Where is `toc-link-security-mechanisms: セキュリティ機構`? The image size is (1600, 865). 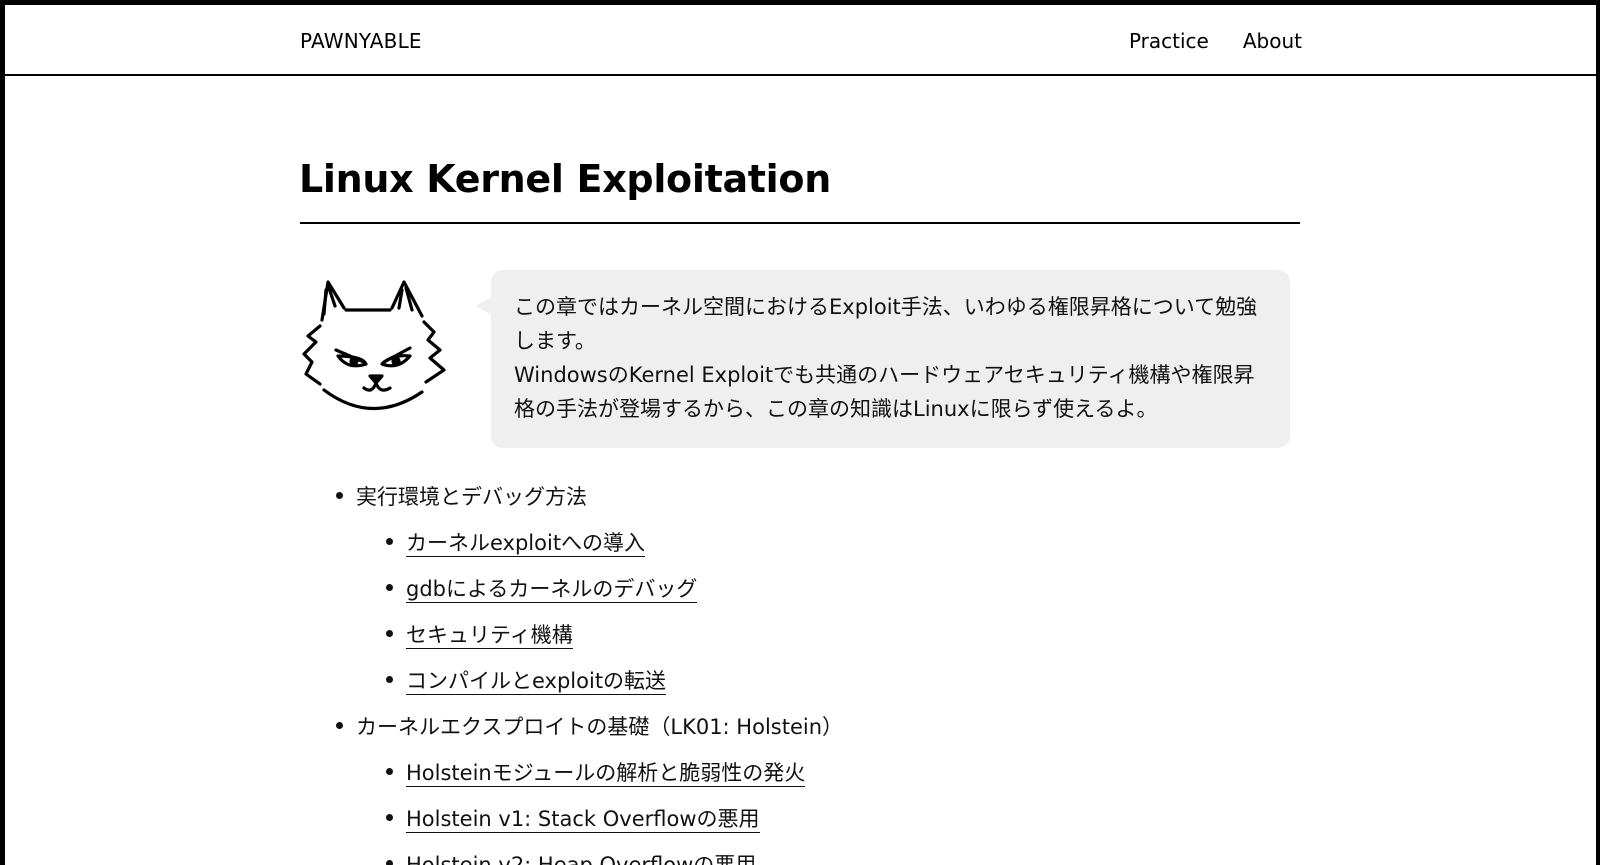 toc-link-security-mechanisms: セキュリティ機構 is located at coordinates (489, 636).